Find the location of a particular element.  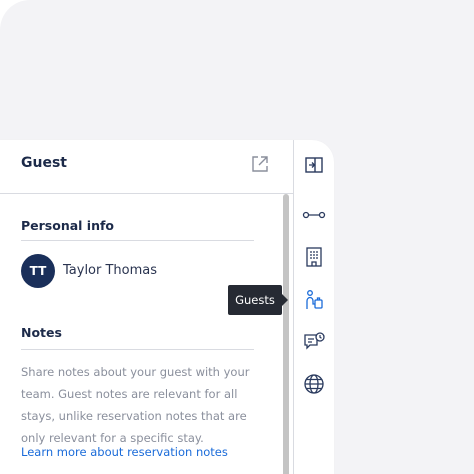

tooltip-arrow is located at coordinates (285, 300).